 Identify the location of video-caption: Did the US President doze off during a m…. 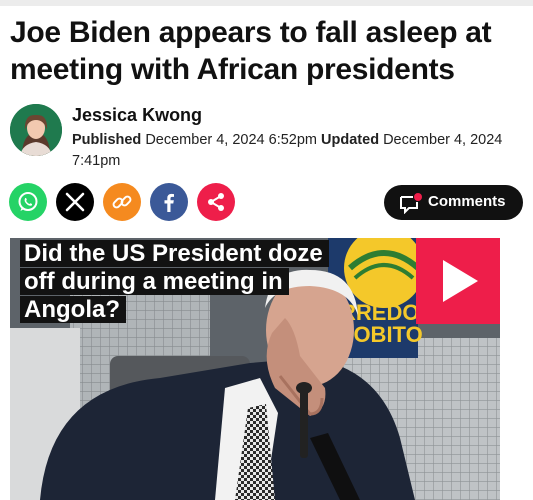
(174, 282).